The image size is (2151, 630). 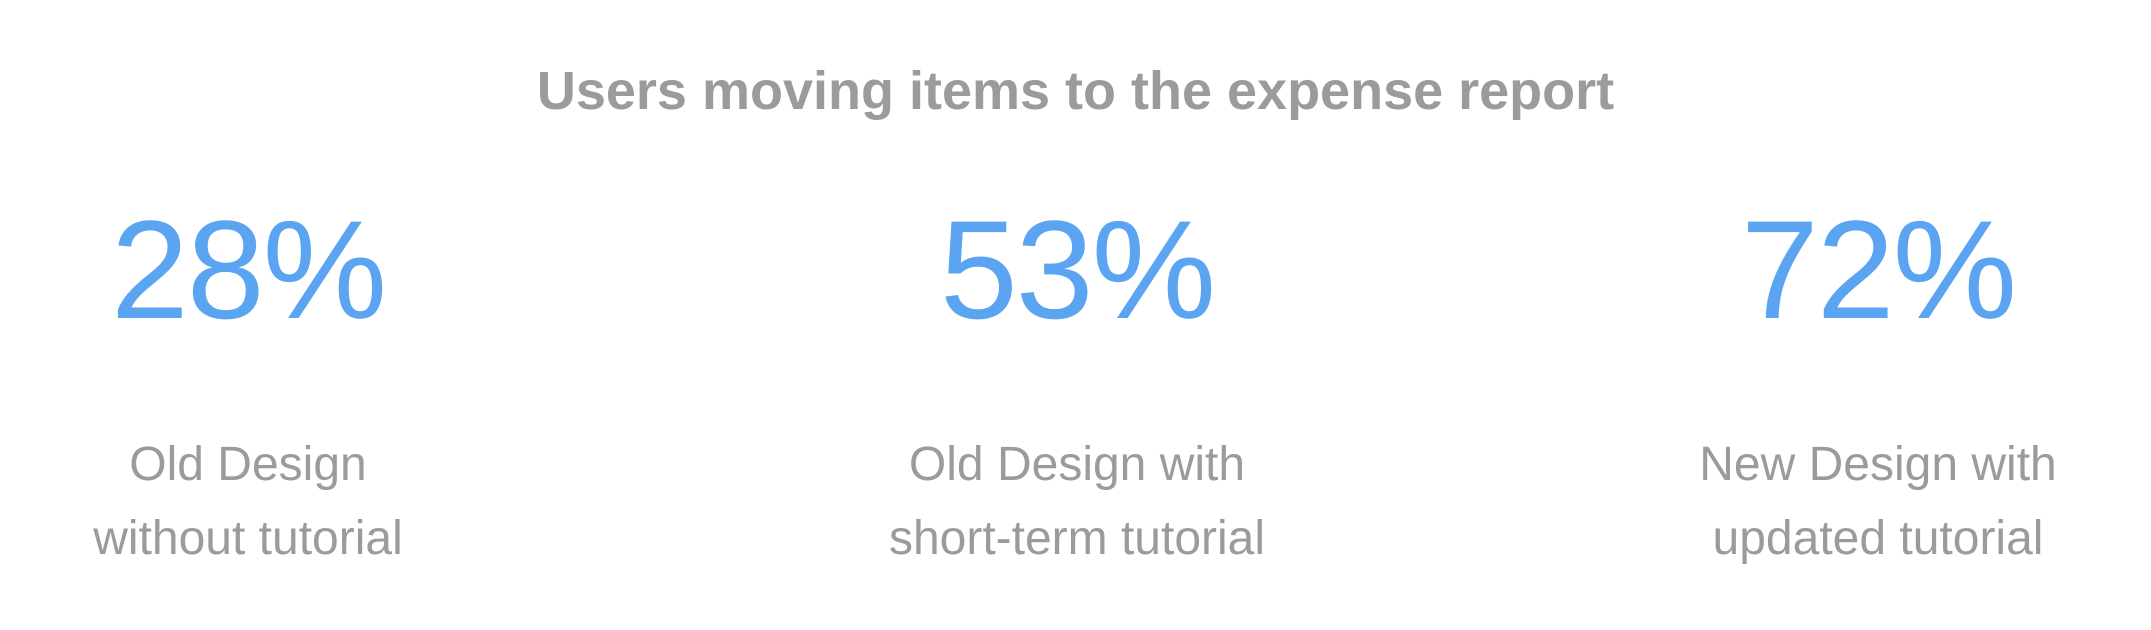 I want to click on stat-label-line: without tutorial, so click(x=248, y=538).